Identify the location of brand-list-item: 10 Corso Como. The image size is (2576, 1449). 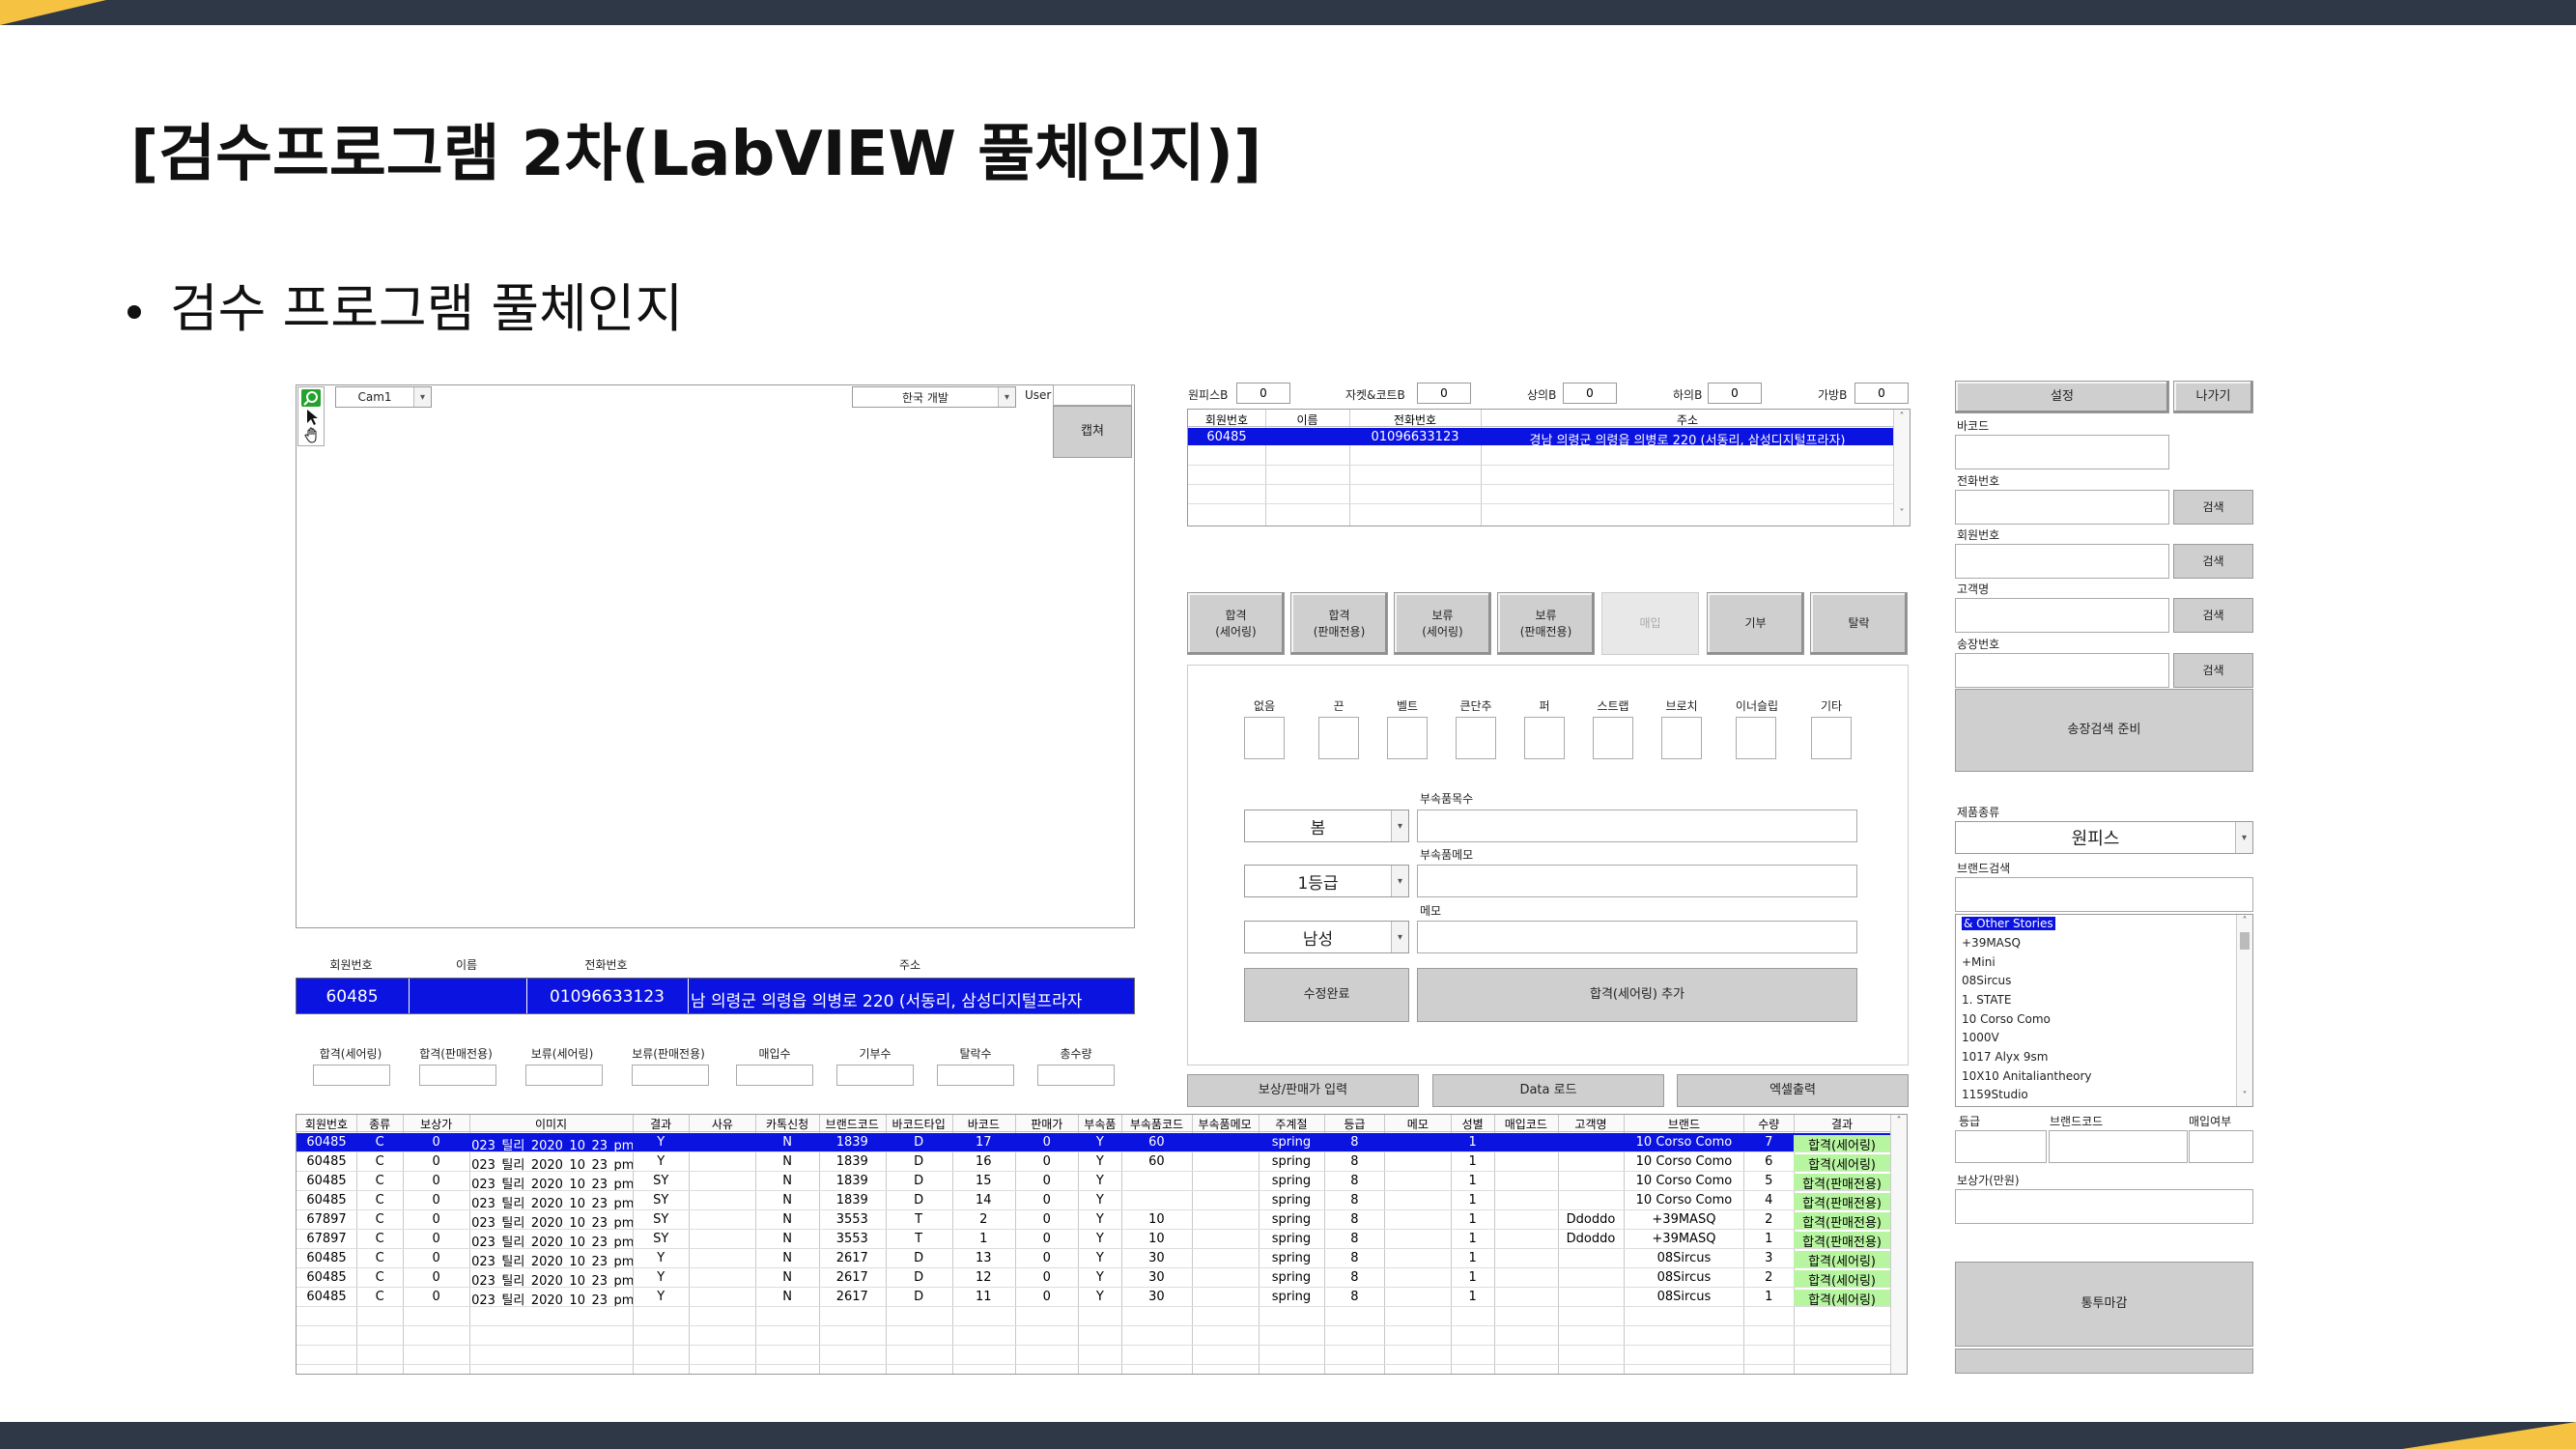
(2006, 1019).